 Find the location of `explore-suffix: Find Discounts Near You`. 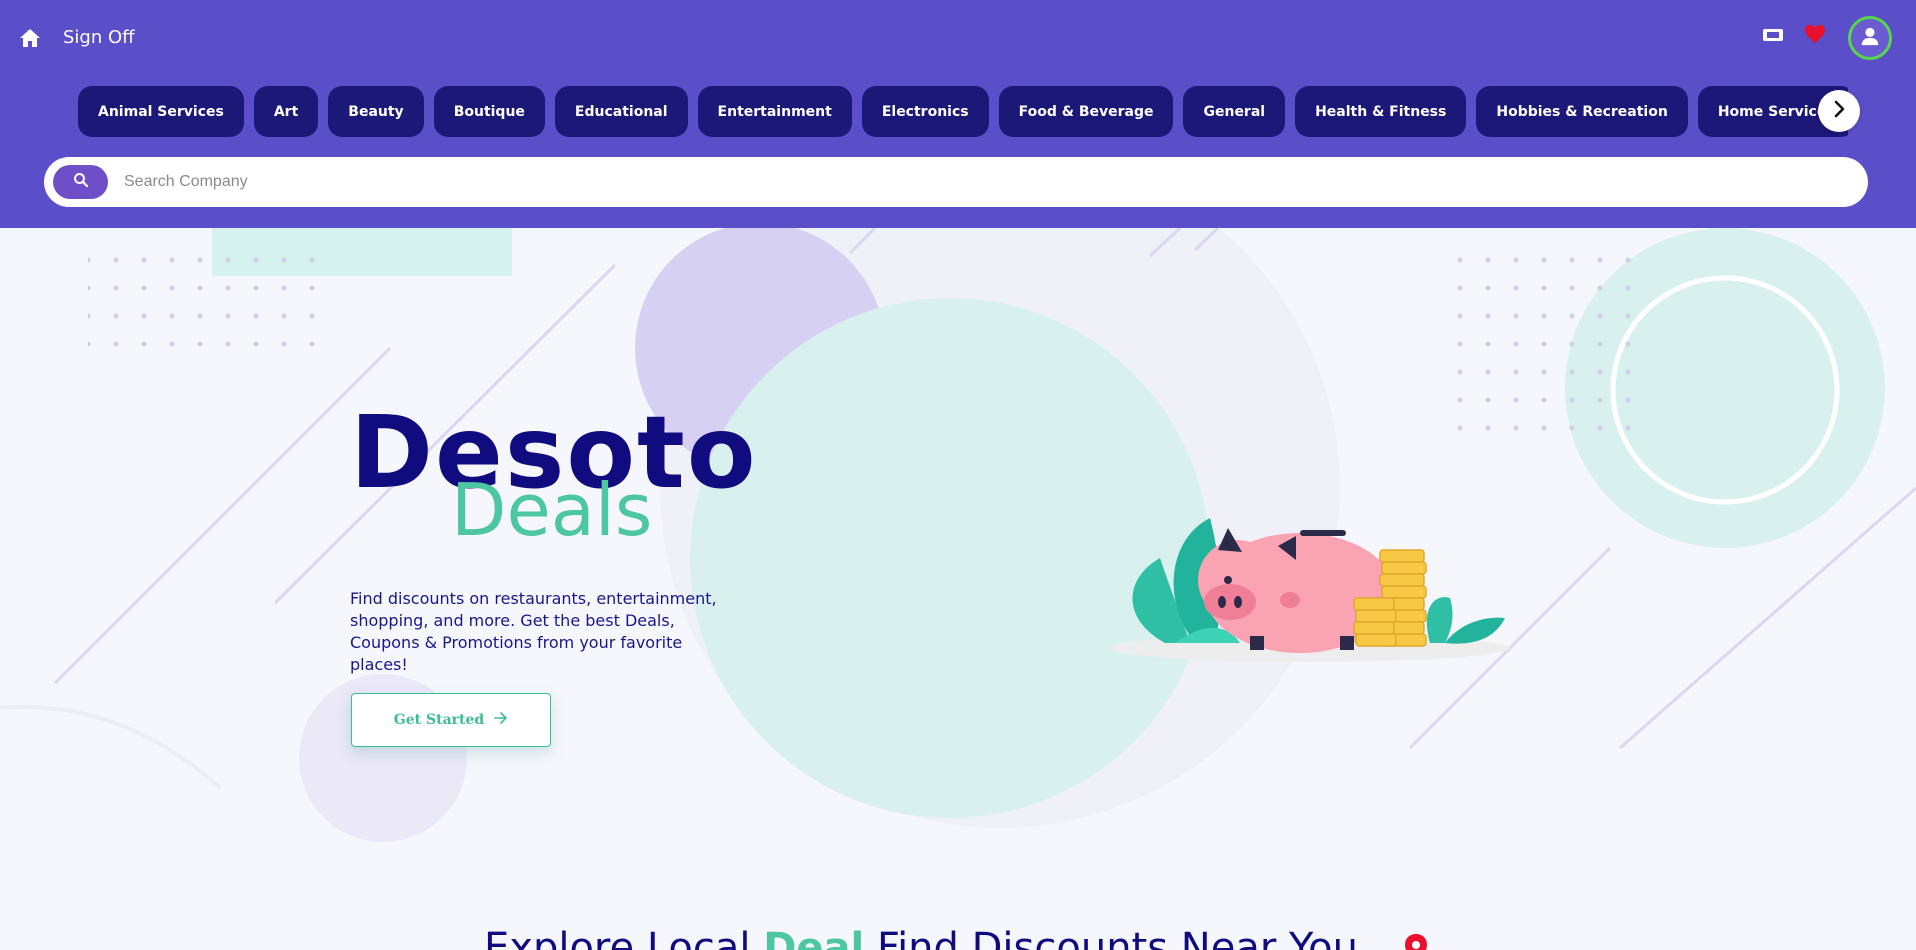

explore-suffix: Find Discounts Near You is located at coordinates (1111, 937).